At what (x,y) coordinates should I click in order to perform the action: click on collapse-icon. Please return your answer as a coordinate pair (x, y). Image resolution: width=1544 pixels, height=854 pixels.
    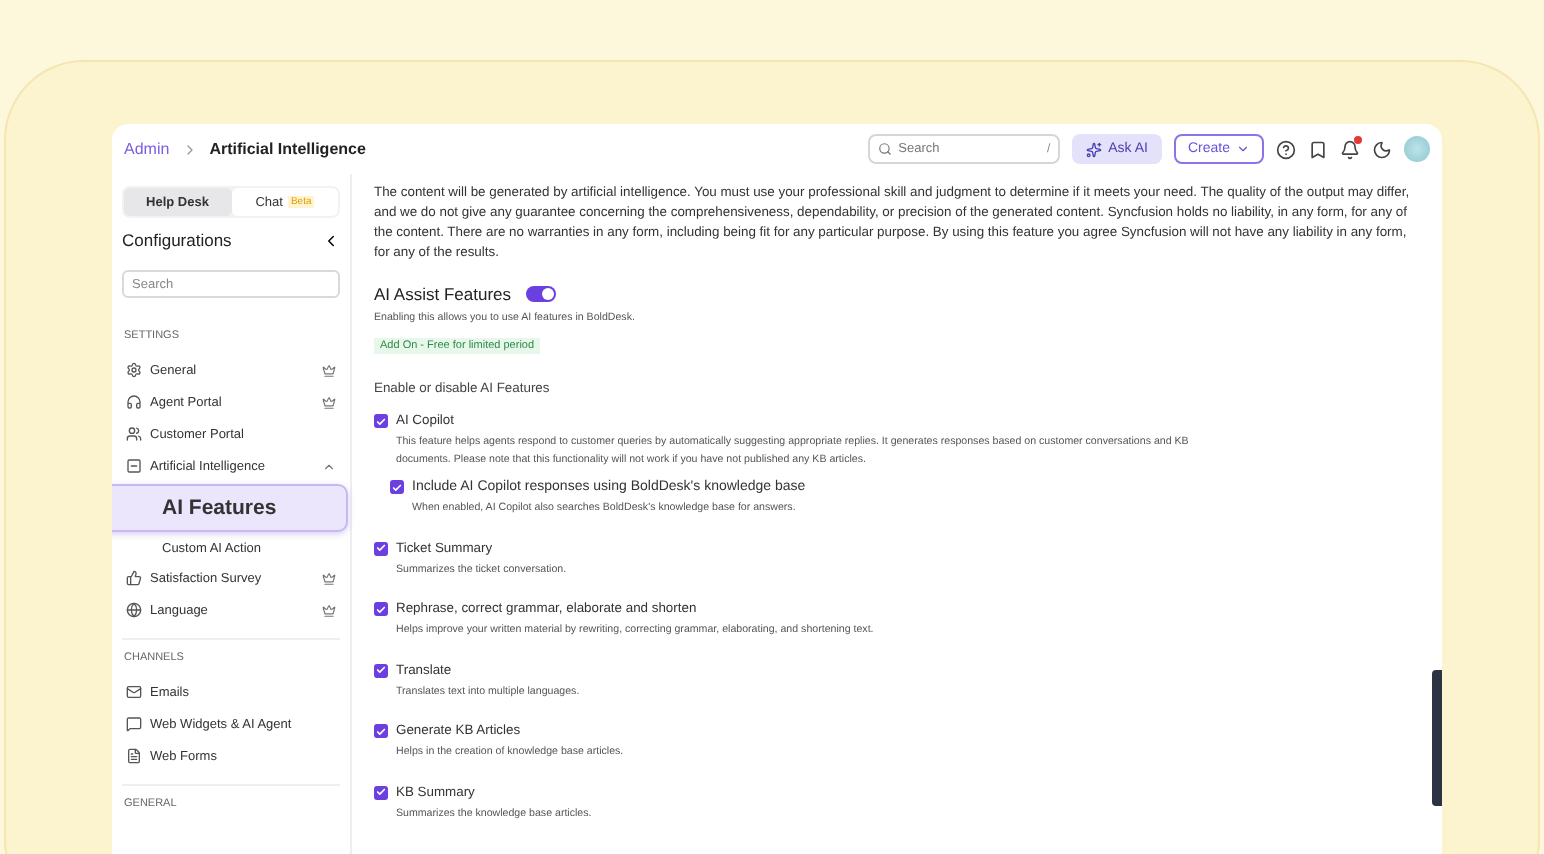
    Looking at the image, I should click on (331, 240).